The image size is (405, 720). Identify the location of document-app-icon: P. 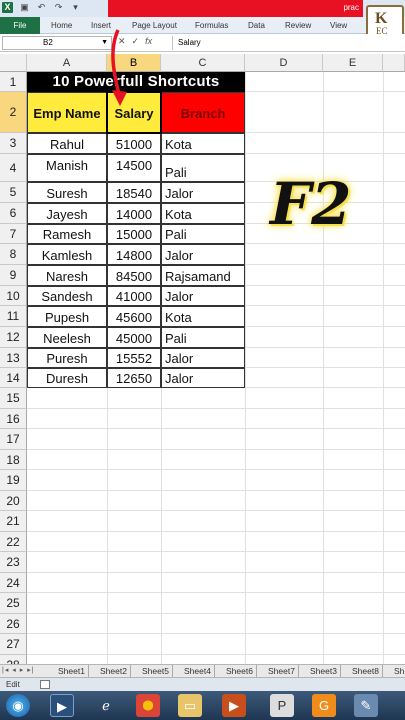
(282, 705).